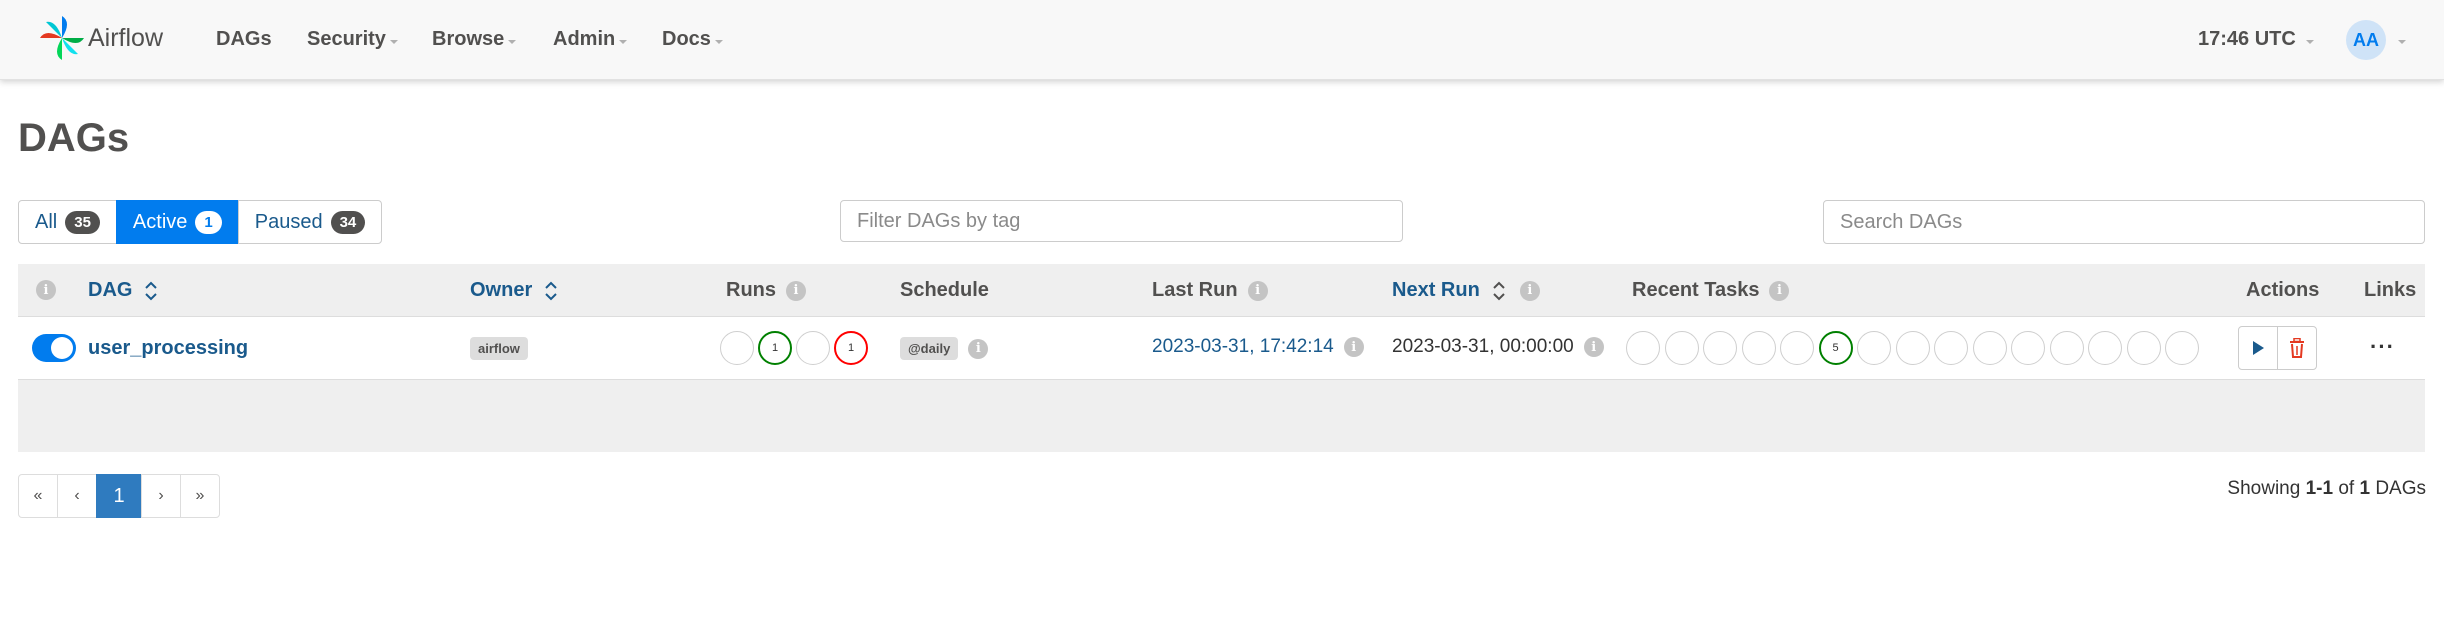 This screenshot has height=620, width=2444. I want to click on airflow-logo, so click(62, 38).